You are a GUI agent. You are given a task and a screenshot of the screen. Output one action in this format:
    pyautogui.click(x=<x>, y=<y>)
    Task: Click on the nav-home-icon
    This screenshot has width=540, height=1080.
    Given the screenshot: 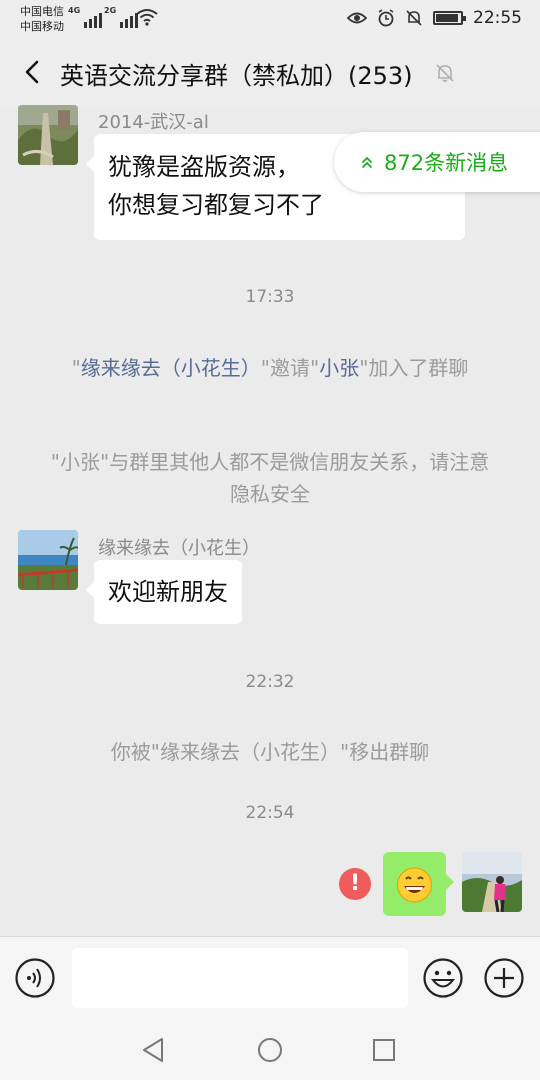 What is the action you would take?
    pyautogui.click(x=270, y=1050)
    